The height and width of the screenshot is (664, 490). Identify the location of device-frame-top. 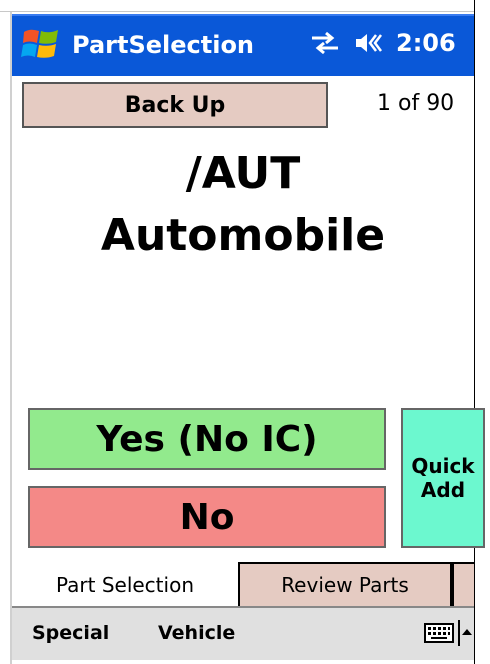
(245, 6).